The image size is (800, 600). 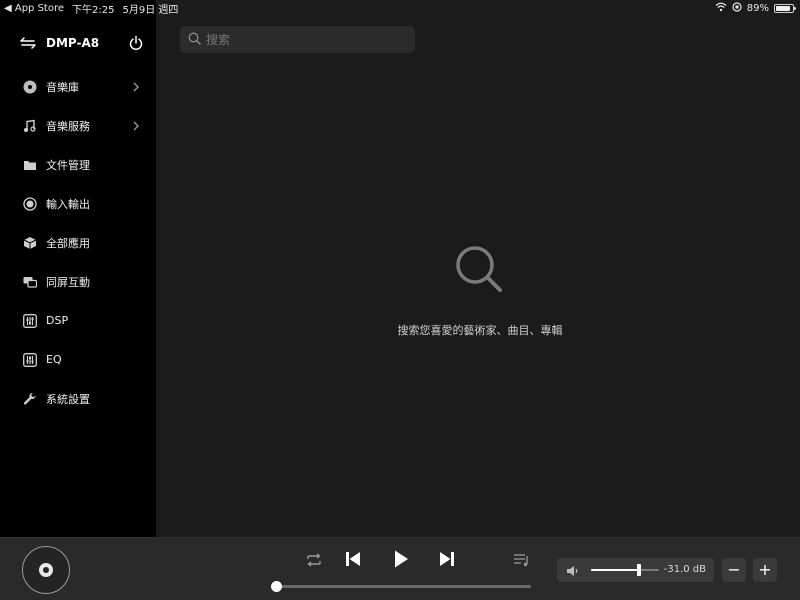 What do you see at coordinates (54, 359) in the screenshot?
I see `sidebar-item-label: EQ` at bounding box center [54, 359].